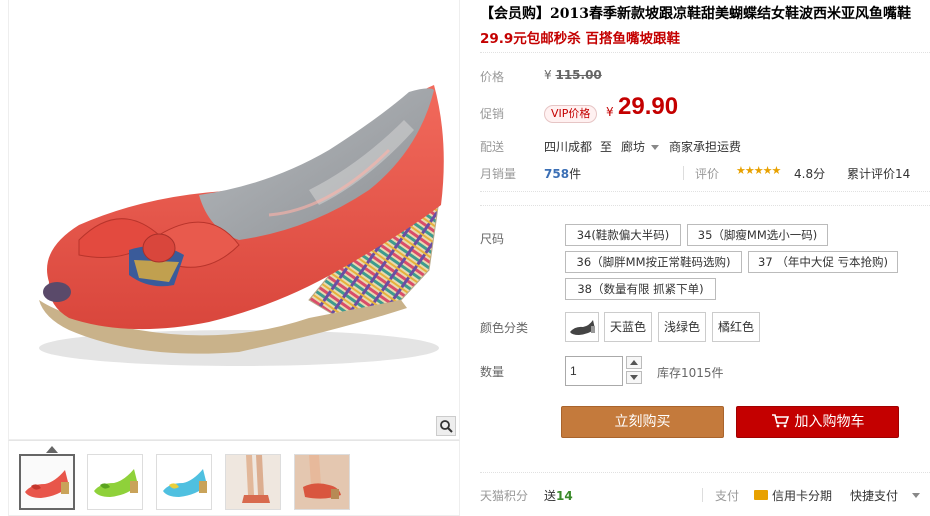 The height and width of the screenshot is (516, 930). Describe the element at coordinates (492, 114) in the screenshot. I see `promo-label: 促销` at that location.